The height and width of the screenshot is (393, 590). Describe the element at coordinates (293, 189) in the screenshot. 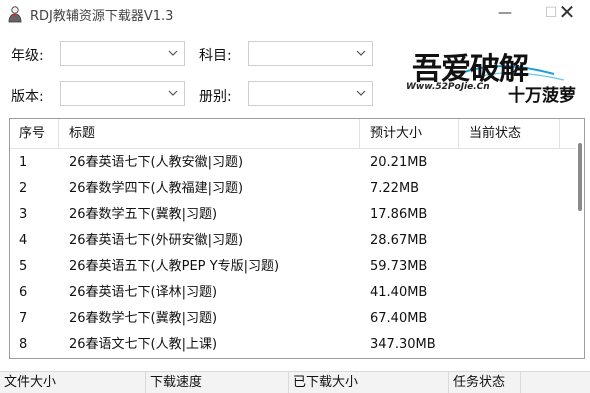

I see `table-row: 2 26春数学四下(人教福建|习题) 7.22MB` at that location.